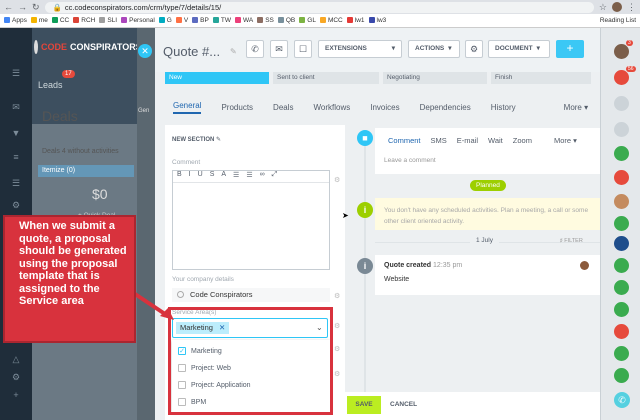  Describe the element at coordinates (251, 220) in the screenshot. I see `comment-editor` at that location.